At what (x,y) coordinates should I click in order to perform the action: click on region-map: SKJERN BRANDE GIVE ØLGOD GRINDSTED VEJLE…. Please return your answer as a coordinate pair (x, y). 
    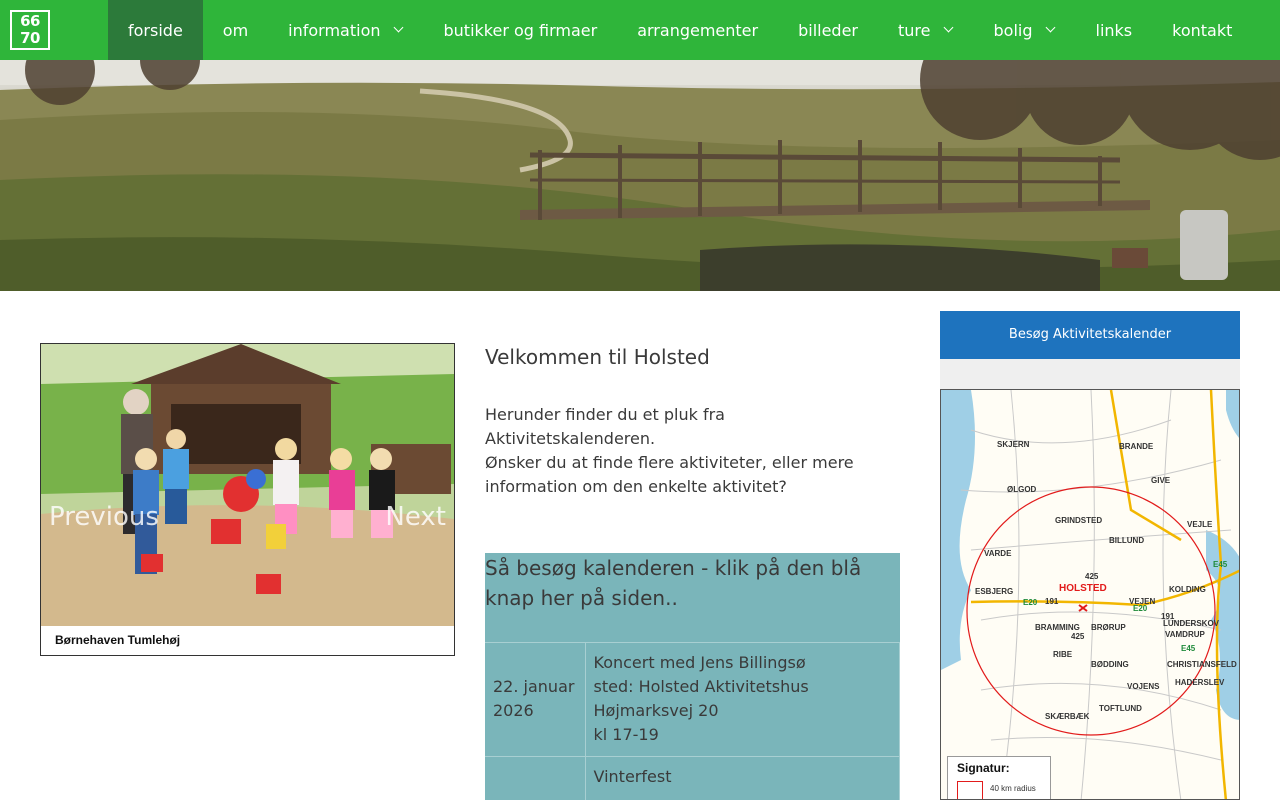
    Looking at the image, I should click on (1090, 594).